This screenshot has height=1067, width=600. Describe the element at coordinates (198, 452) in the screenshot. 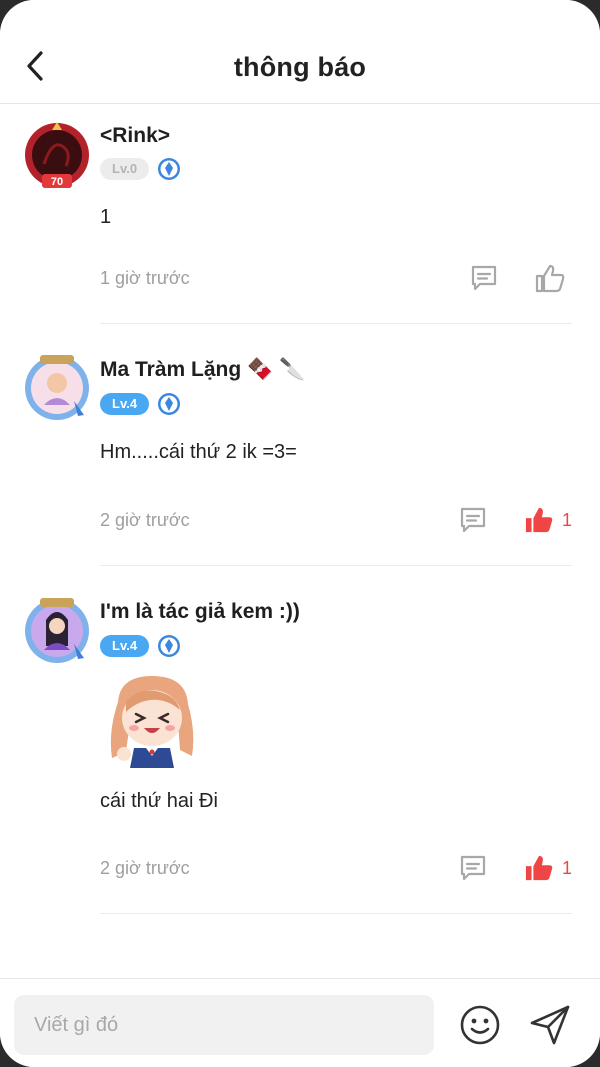

I see `comment-text: Hm.....cái thứ 2 ik =3=` at that location.